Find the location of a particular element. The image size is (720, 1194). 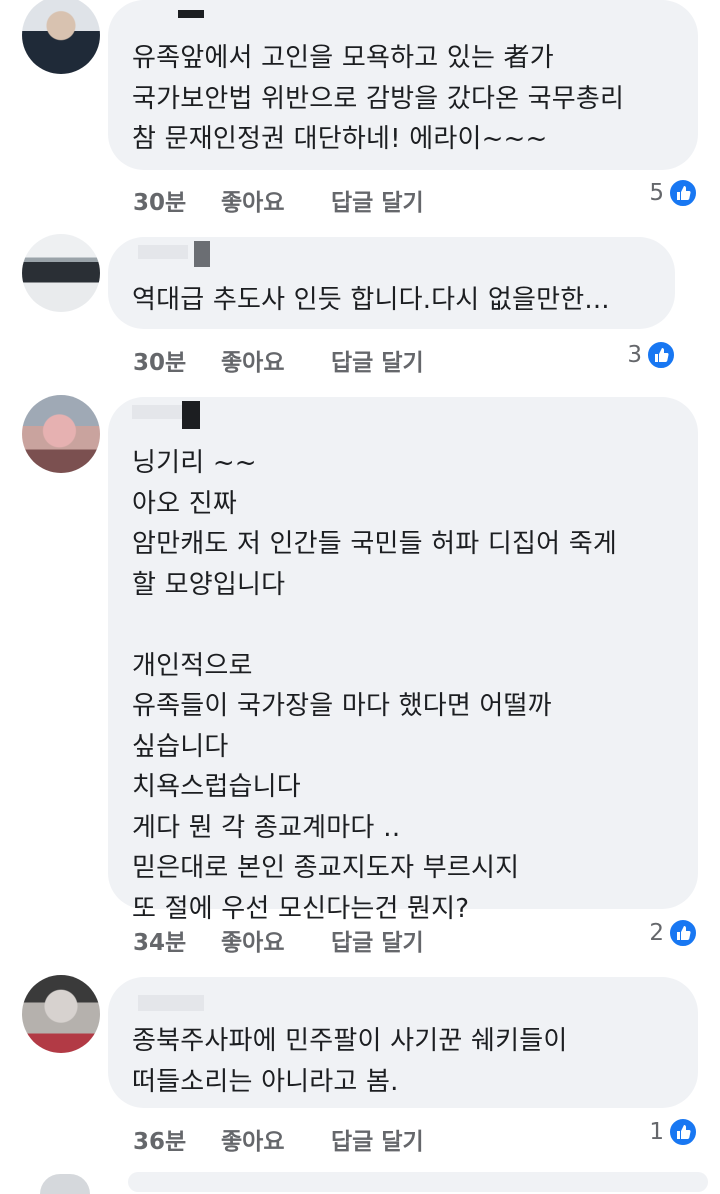

reaction-summary: 3 is located at coordinates (651, 355).